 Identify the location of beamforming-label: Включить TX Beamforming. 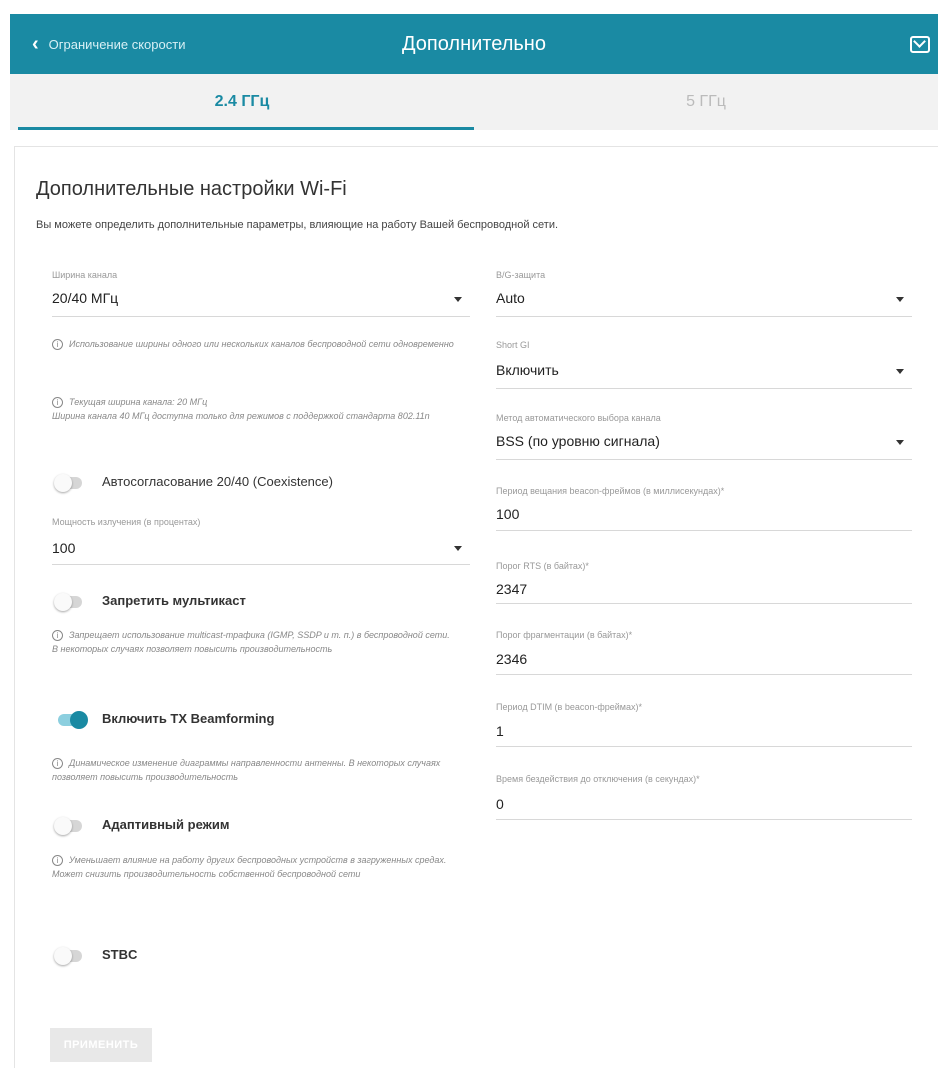
(188, 718).